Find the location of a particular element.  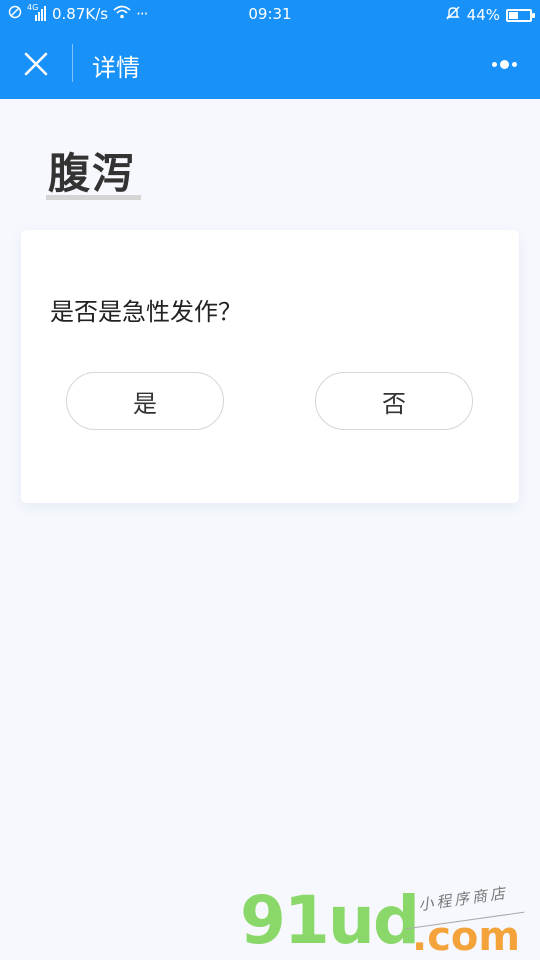

battery-icon is located at coordinates (520, 15).